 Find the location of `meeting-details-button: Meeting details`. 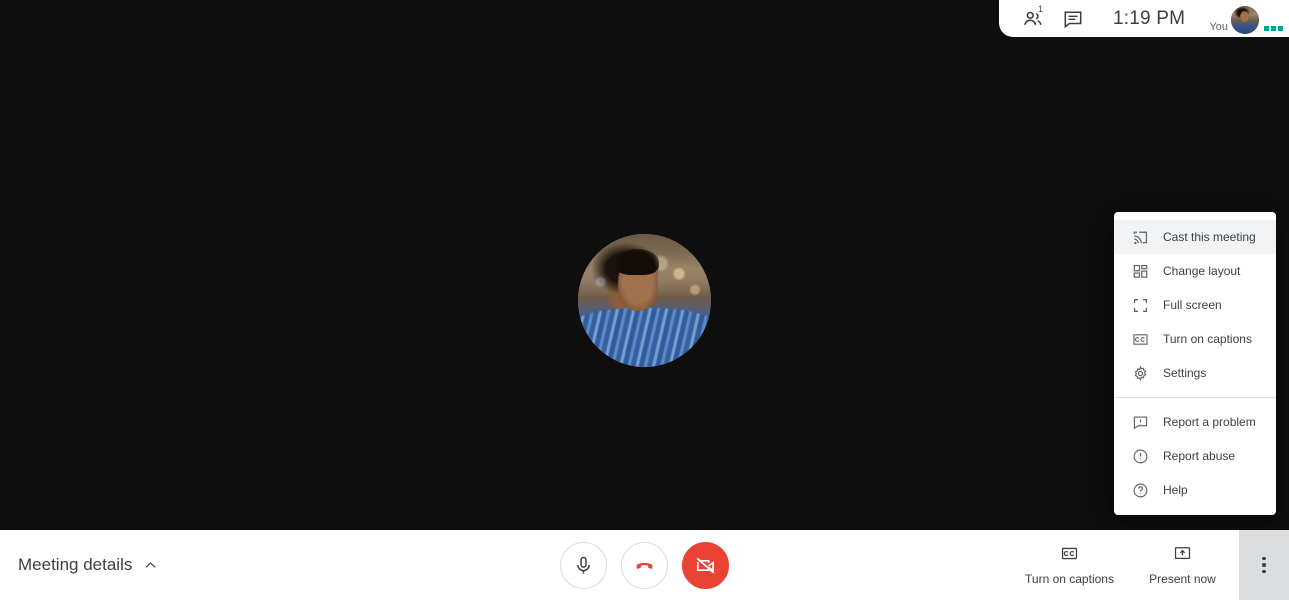

meeting-details-button: Meeting details is located at coordinates (88, 565).